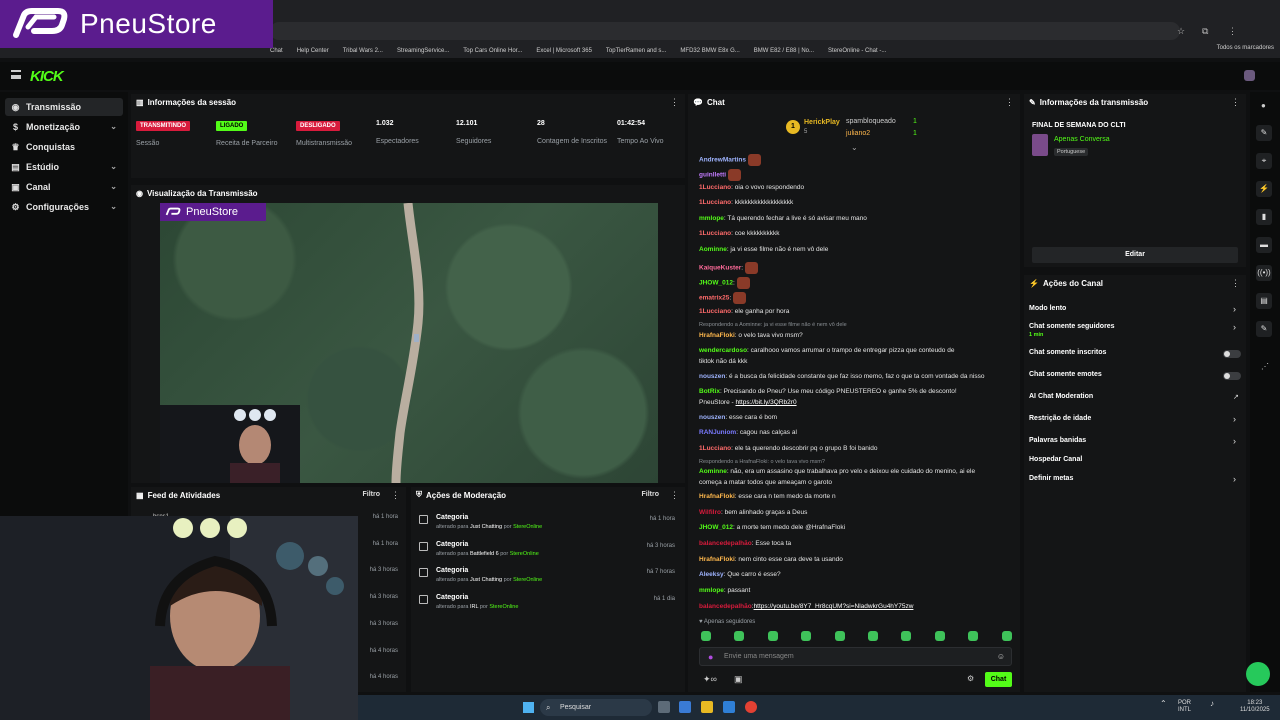 The height and width of the screenshot is (720, 1280). I want to click on stream-category: Apenas Conversa, so click(1082, 139).